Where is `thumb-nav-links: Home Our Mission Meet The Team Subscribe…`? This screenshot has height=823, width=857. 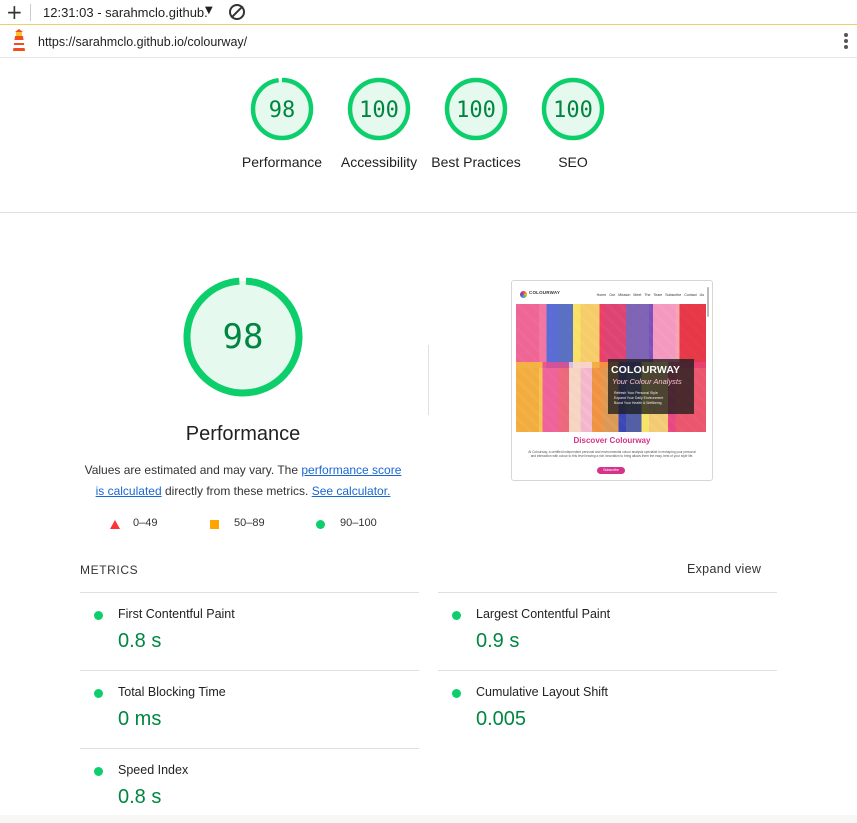
thumb-nav-links: Home Our Mission Meet The Team Subscribe… is located at coordinates (650, 295).